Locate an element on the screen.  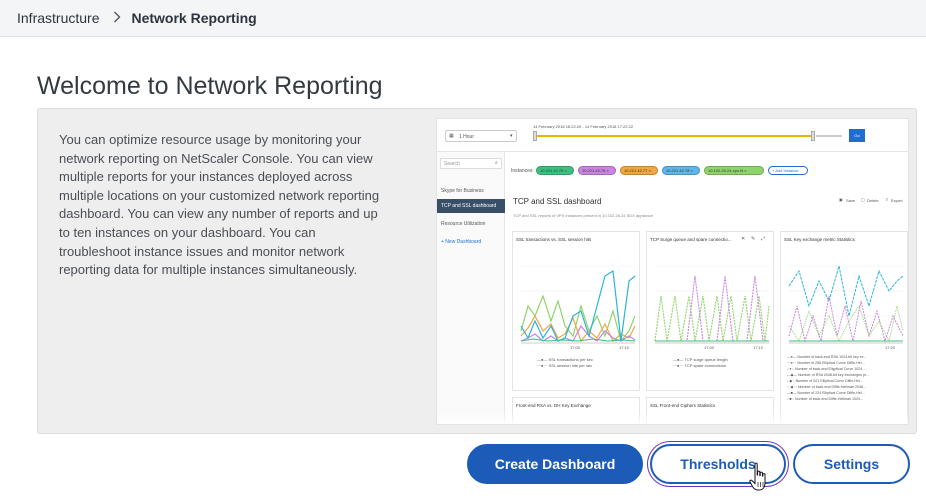
trash-icon: ▢ is located at coordinates (863, 199).